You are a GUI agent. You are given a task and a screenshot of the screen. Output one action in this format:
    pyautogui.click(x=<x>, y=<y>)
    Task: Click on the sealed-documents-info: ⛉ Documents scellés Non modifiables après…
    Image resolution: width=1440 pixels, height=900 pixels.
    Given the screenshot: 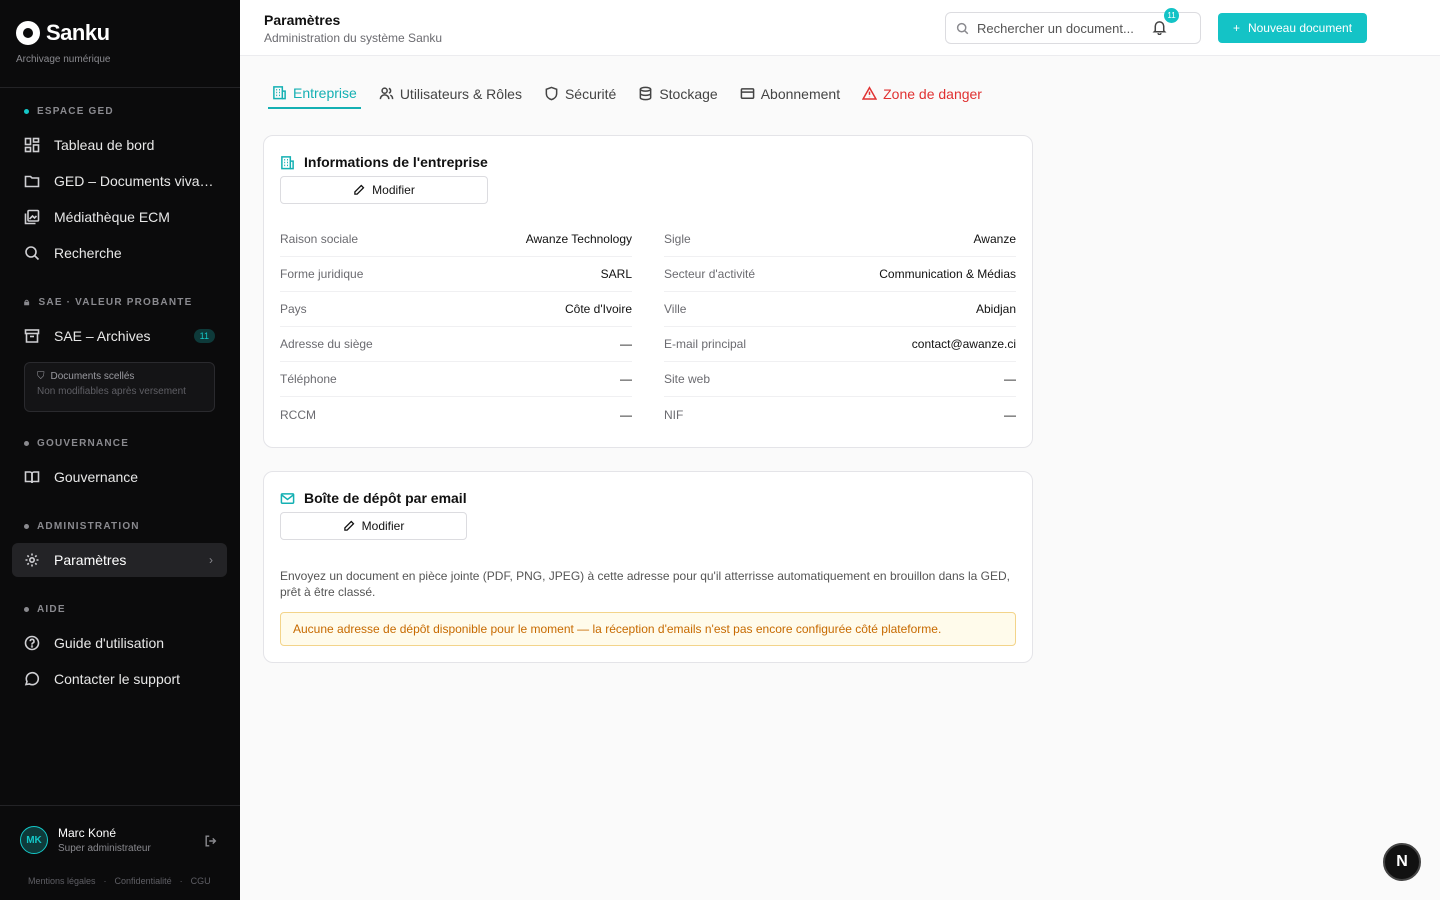 What is the action you would take?
    pyautogui.click(x=119, y=387)
    